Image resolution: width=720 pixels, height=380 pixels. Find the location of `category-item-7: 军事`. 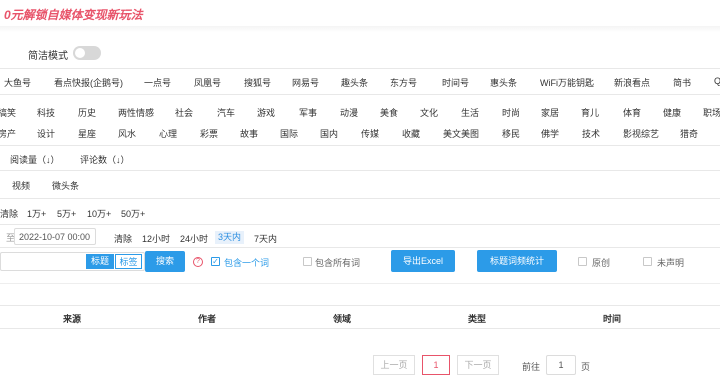

category-item-7: 军事 is located at coordinates (308, 112).